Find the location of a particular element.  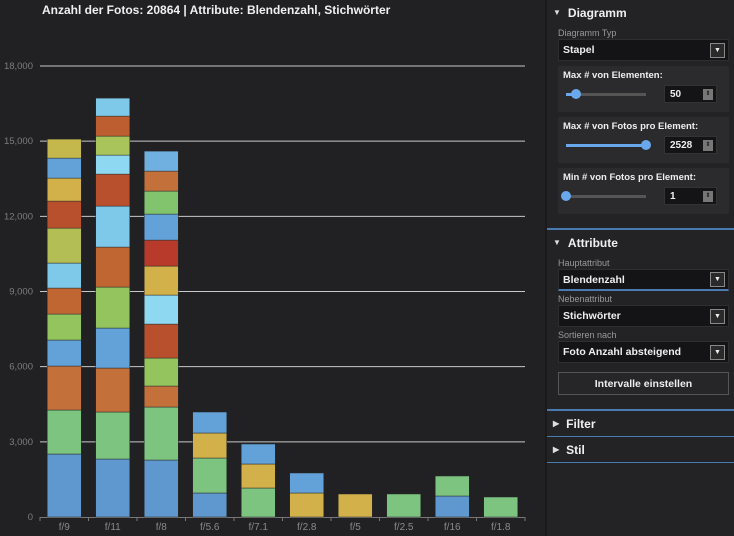

input-value: 2528 is located at coordinates (681, 145).